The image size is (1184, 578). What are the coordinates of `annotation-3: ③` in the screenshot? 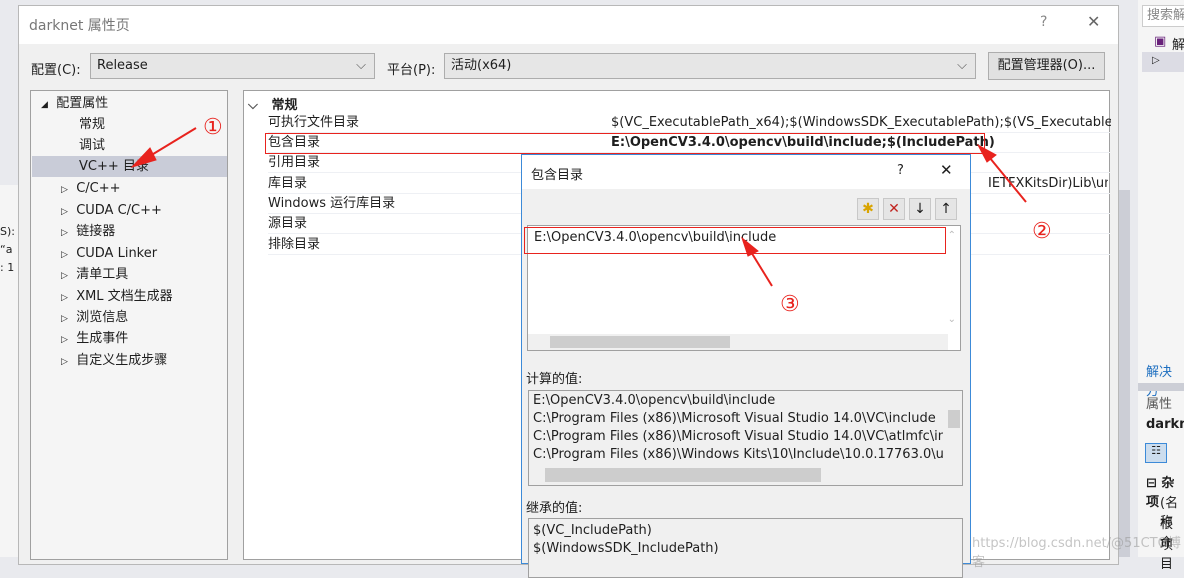 It's located at (790, 304).